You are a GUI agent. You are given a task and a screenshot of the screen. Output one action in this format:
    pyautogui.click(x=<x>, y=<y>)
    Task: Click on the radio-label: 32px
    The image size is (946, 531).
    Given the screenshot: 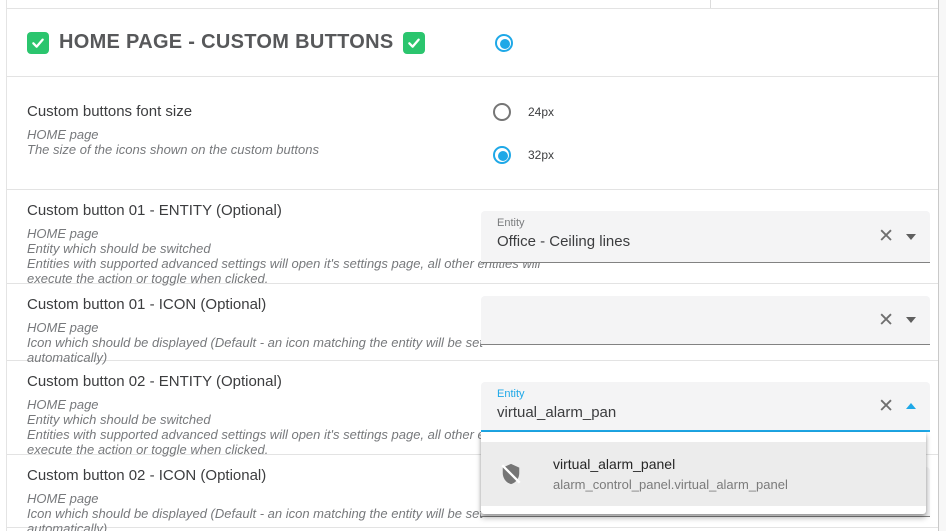 What is the action you would take?
    pyautogui.click(x=541, y=155)
    